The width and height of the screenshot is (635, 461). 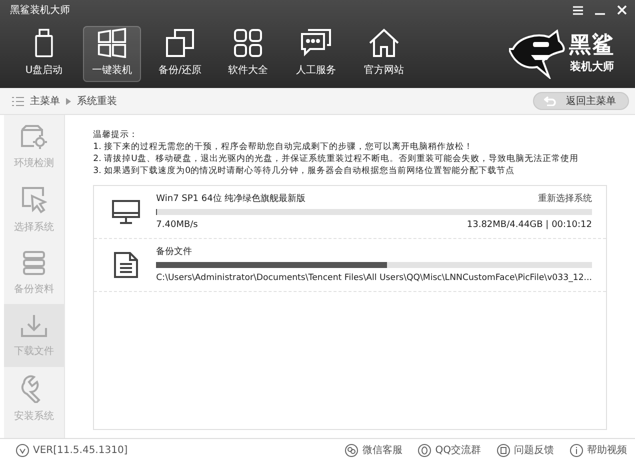 What do you see at coordinates (68, 101) in the screenshot?
I see `triangle-separator-icon` at bounding box center [68, 101].